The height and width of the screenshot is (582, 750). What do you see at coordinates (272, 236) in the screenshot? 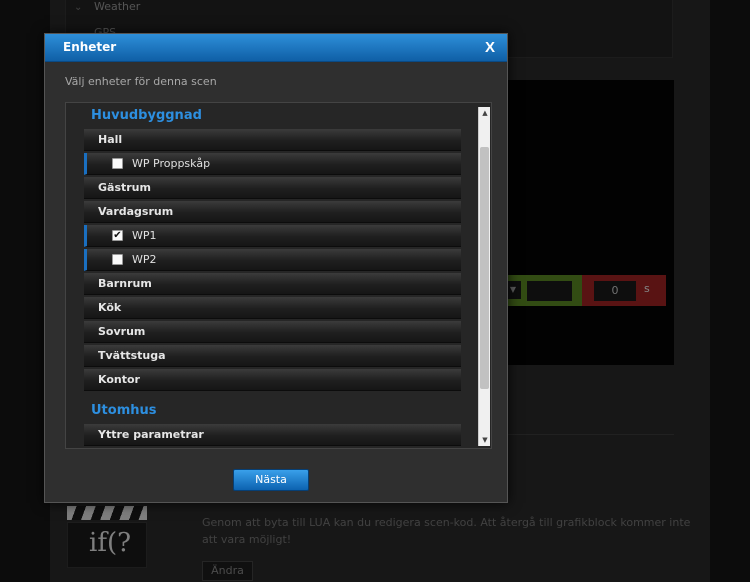
I see `device-row: ✔ WP1` at bounding box center [272, 236].